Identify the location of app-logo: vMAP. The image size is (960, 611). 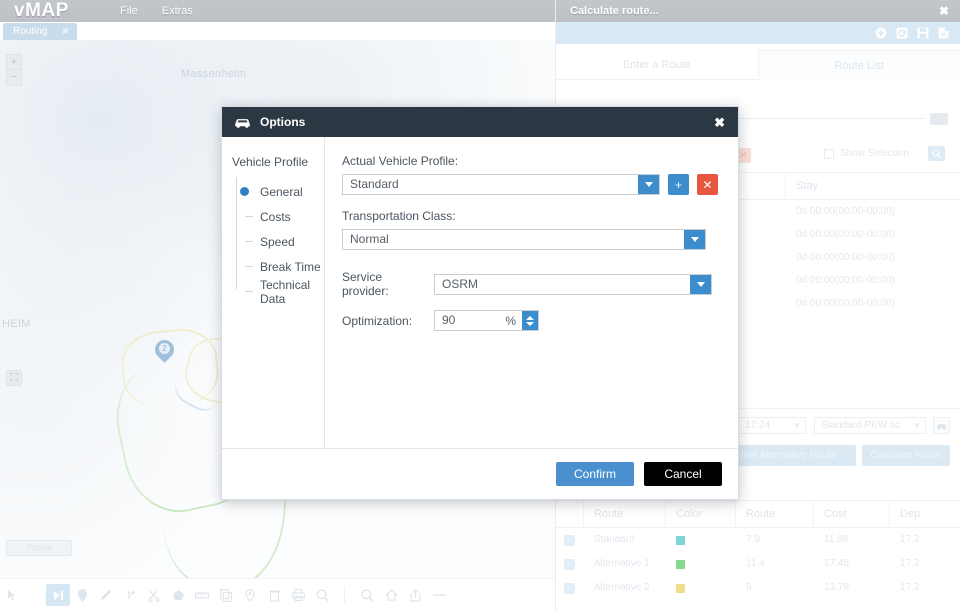
(54, 11).